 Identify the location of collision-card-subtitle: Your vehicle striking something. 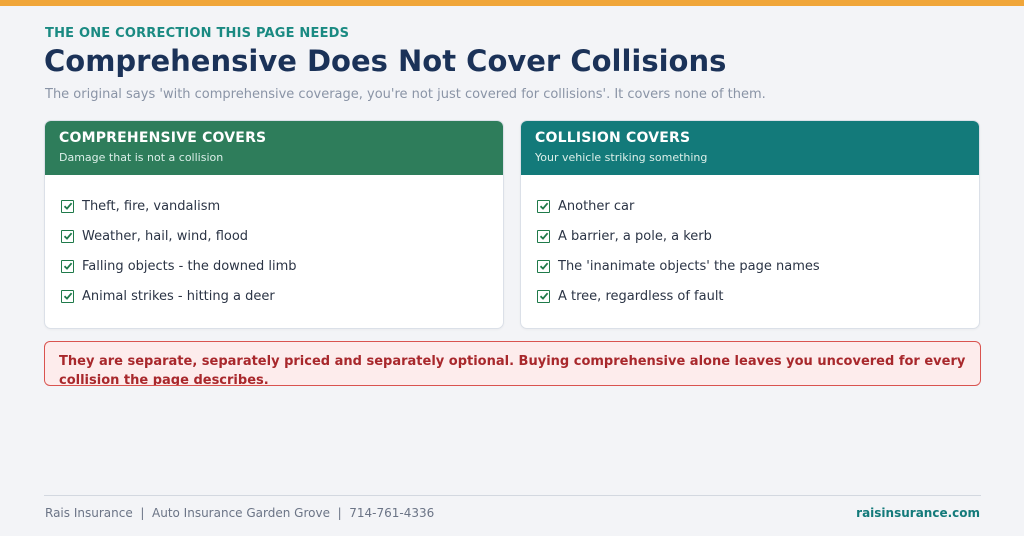
(621, 157).